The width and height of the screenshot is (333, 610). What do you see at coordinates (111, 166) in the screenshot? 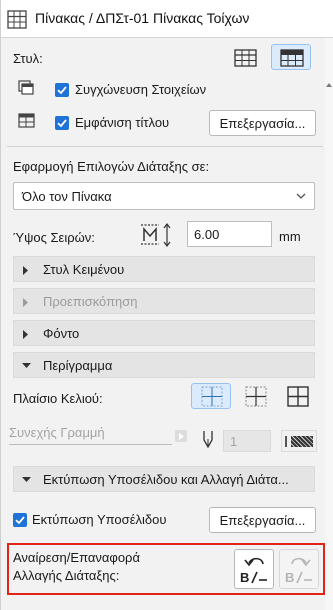
I see `apply-options-label: Εφαρμογή Επιλογών Διάταξης σε:` at bounding box center [111, 166].